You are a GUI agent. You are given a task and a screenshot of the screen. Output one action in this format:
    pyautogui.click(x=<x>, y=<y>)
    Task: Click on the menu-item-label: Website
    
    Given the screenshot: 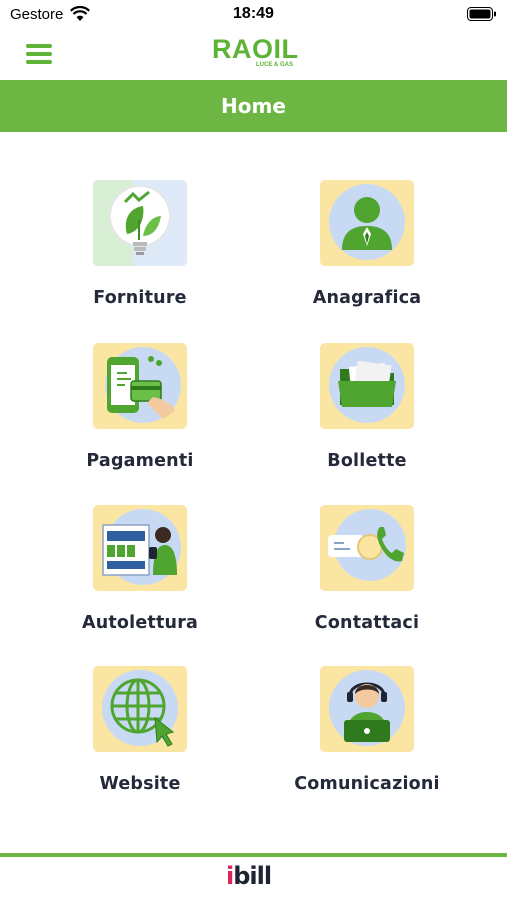 What is the action you would take?
    pyautogui.click(x=140, y=784)
    